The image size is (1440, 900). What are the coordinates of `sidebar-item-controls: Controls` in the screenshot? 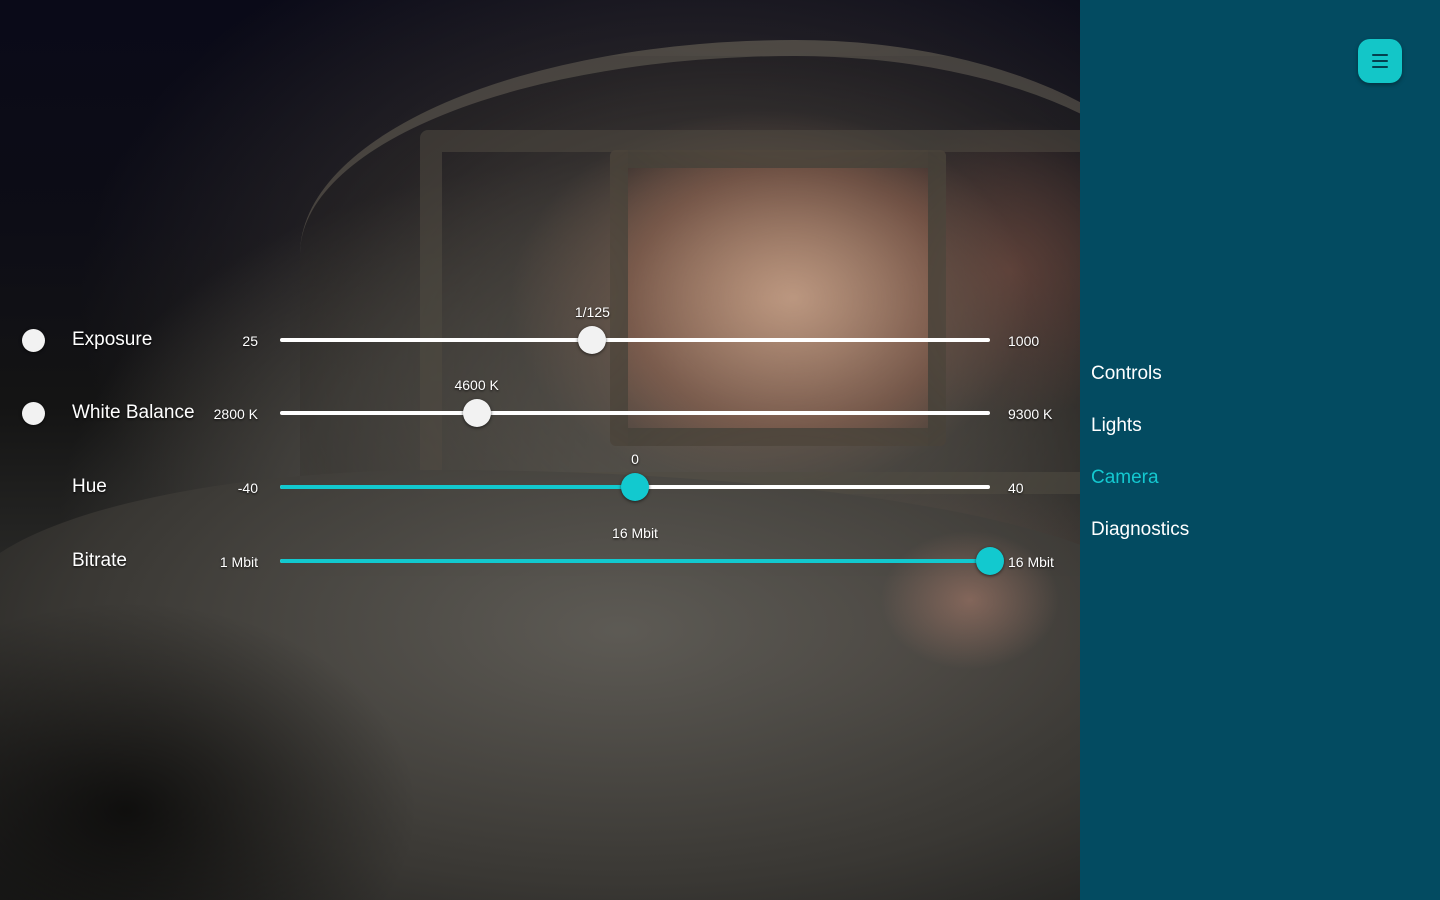 It's located at (1256, 374).